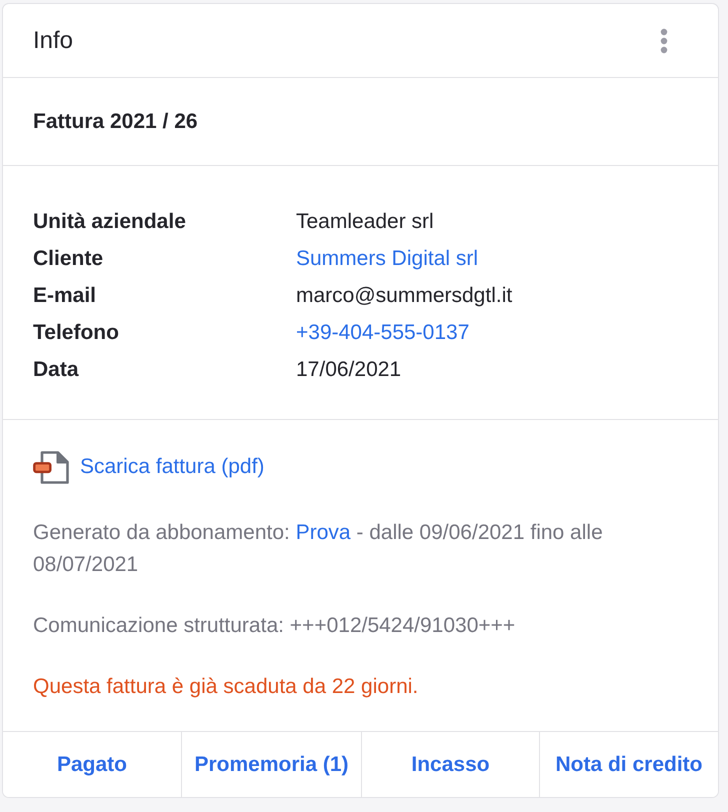 Image resolution: width=728 pixels, height=812 pixels. Describe the element at coordinates (274, 626) in the screenshot. I see `structured-communication-text: Comunicazione strutturata: +++012/5424/91030+++` at that location.